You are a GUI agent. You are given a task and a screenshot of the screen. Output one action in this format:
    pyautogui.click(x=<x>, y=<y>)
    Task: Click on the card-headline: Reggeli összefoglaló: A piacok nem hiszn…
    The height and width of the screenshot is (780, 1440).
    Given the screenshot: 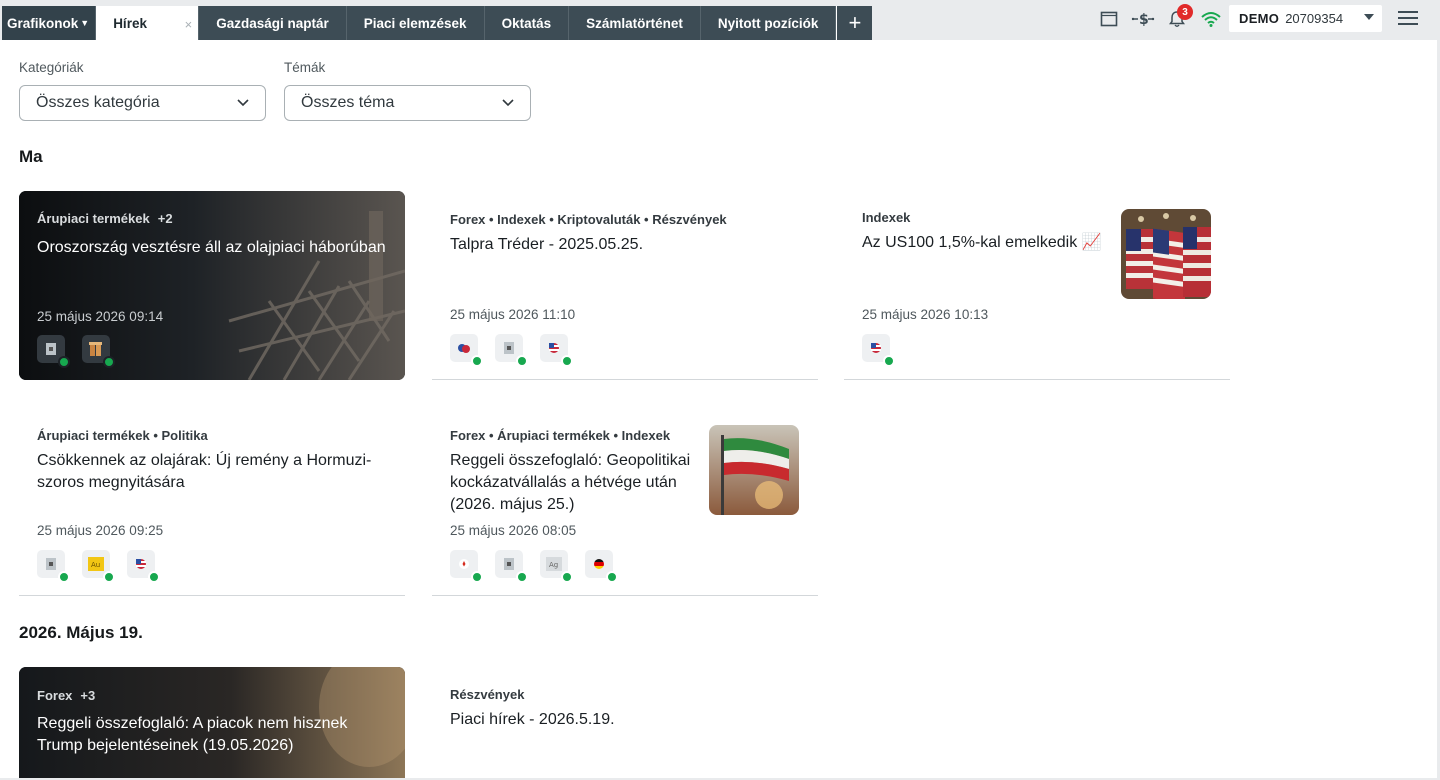 What is the action you would take?
    pyautogui.click(x=192, y=734)
    